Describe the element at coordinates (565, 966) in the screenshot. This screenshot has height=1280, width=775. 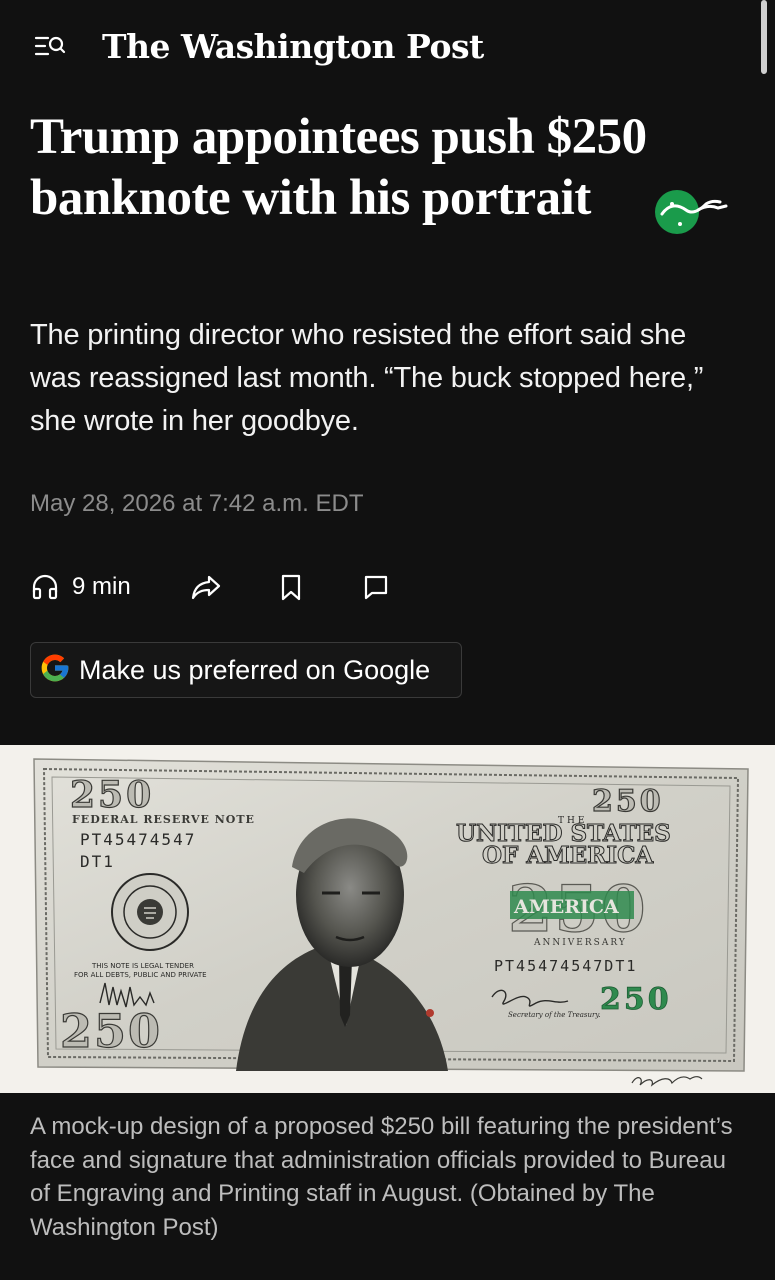
I see `note-serial-right: PT45474547DT1` at that location.